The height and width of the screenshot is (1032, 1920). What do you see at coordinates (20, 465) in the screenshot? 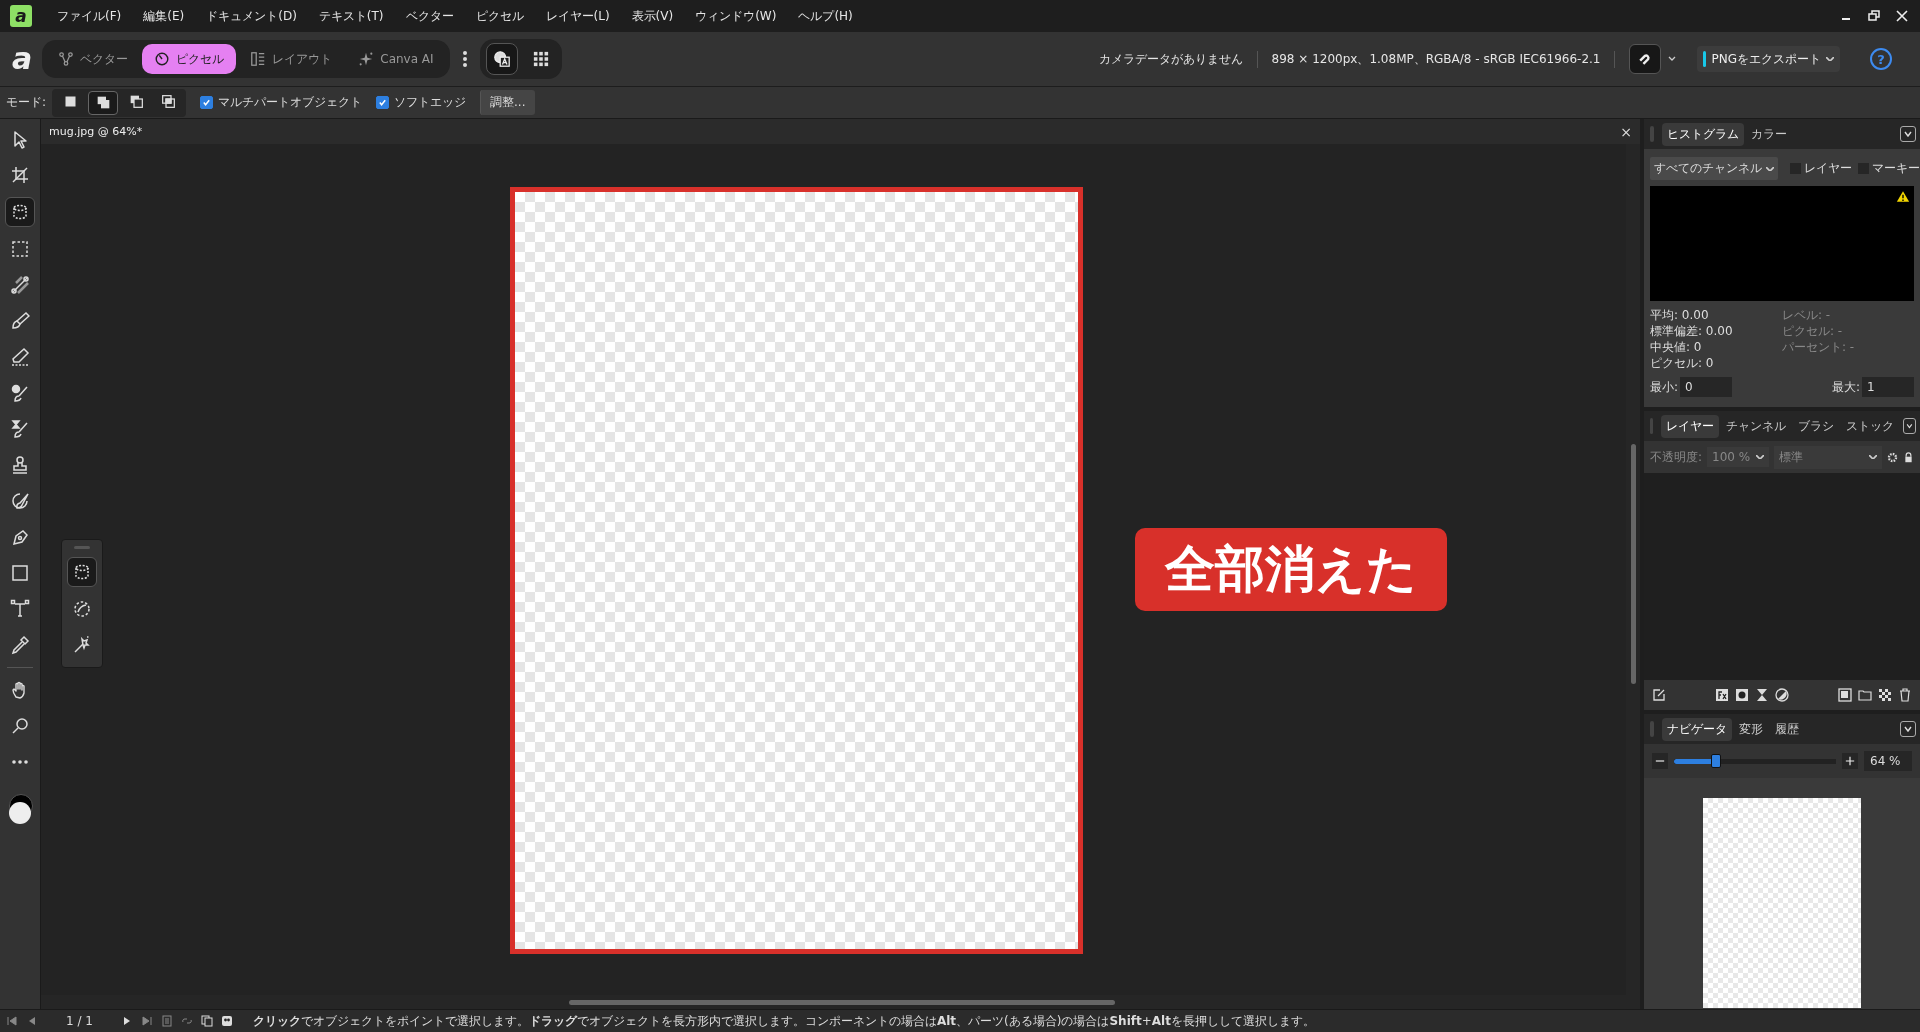
I see `stamp-icon` at bounding box center [20, 465].